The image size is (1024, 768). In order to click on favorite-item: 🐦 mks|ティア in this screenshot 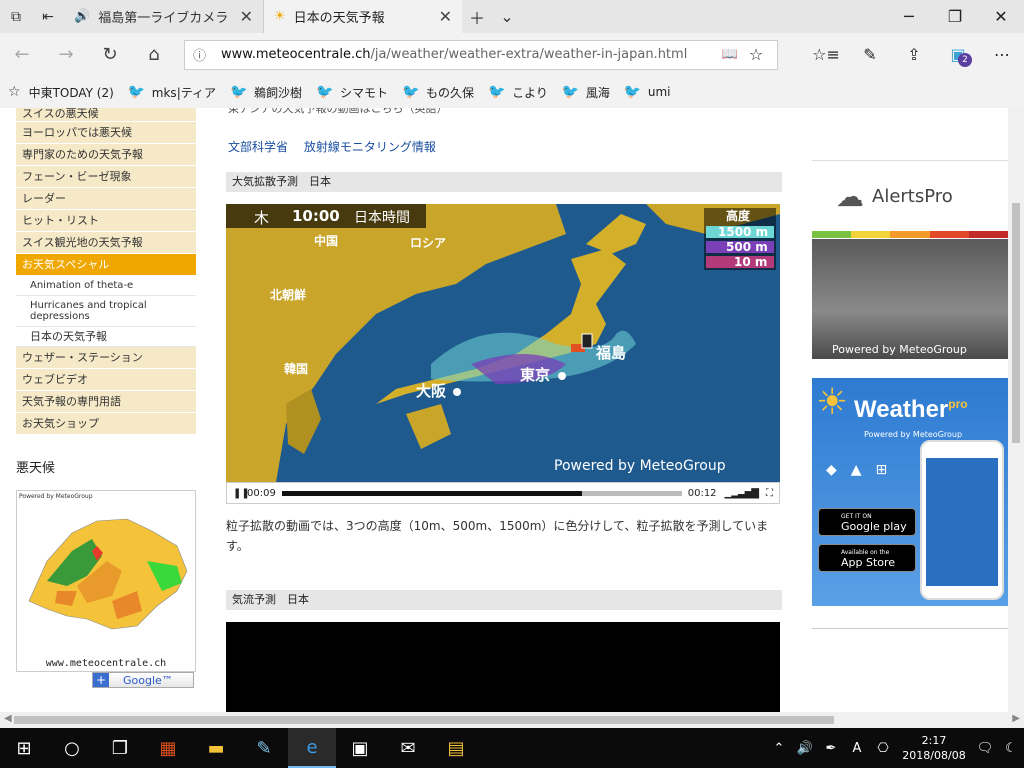, I will do `click(172, 92)`.